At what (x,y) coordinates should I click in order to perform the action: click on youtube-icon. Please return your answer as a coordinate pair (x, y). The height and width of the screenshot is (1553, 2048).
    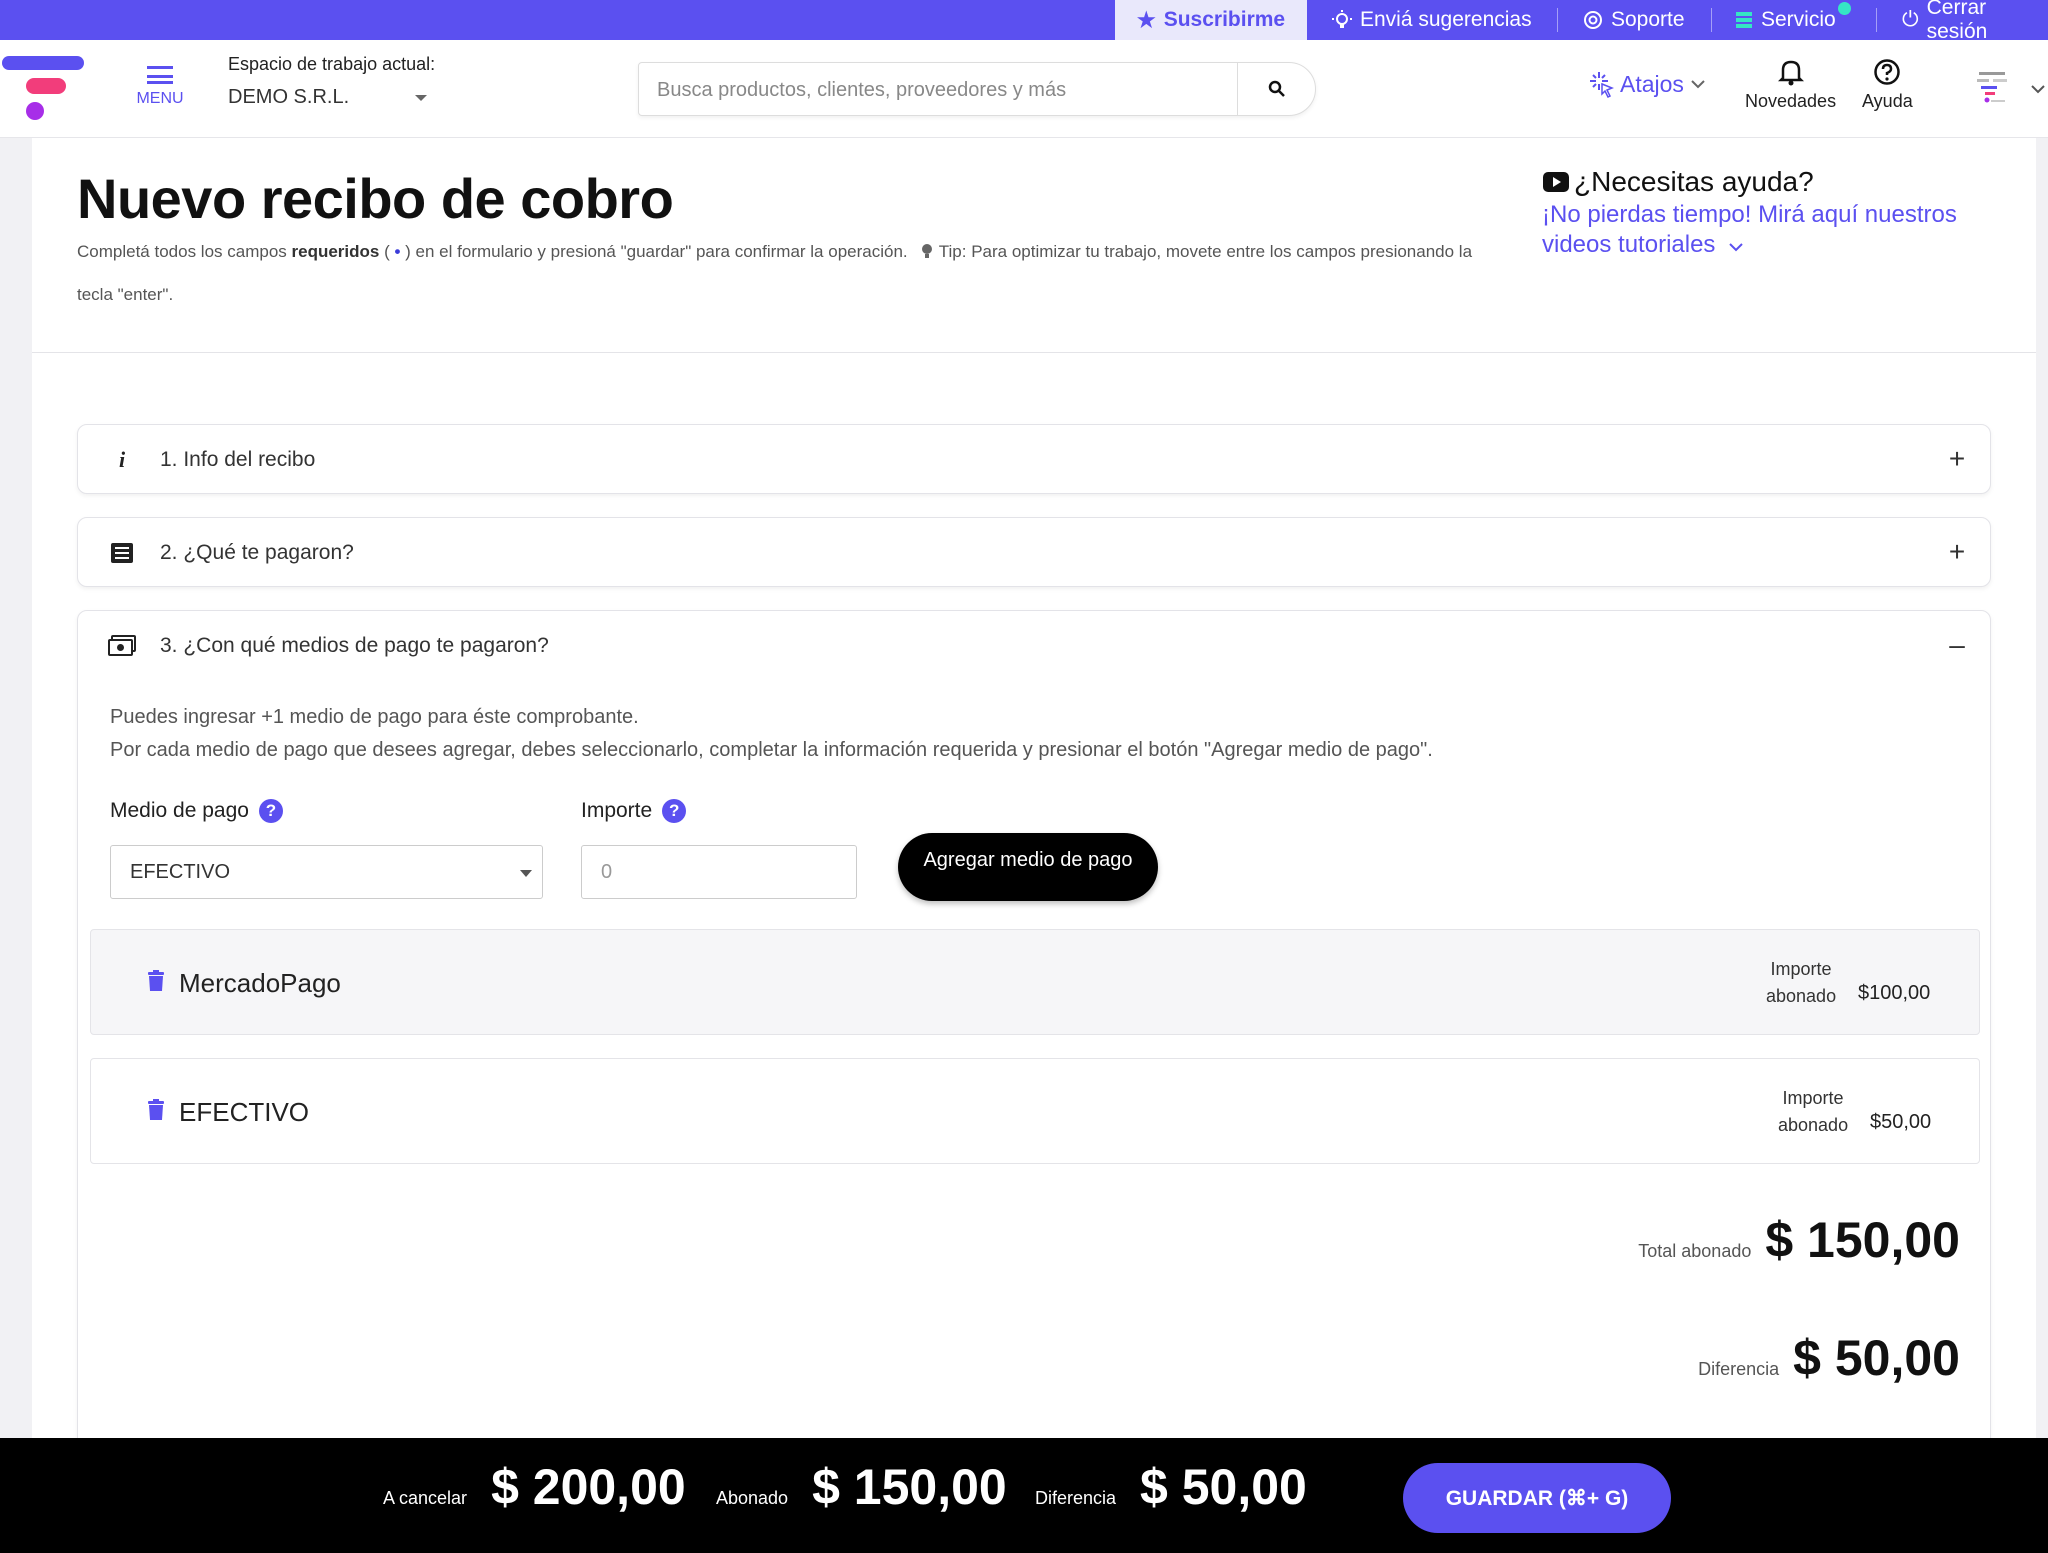
    Looking at the image, I should click on (1556, 182).